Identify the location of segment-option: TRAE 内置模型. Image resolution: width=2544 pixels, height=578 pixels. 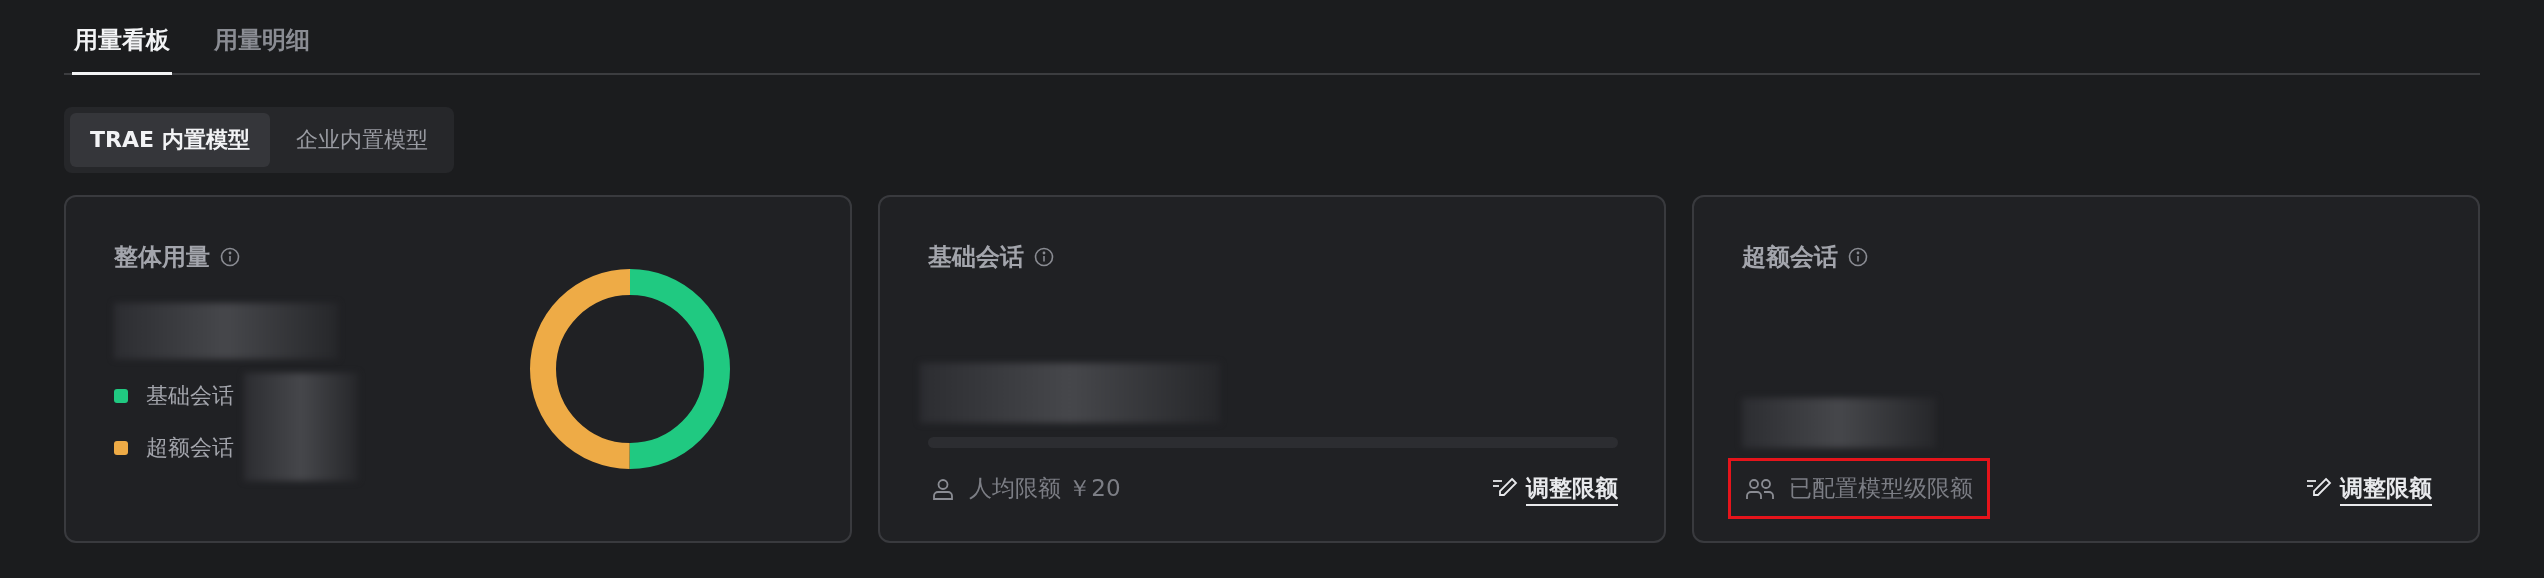
(170, 140).